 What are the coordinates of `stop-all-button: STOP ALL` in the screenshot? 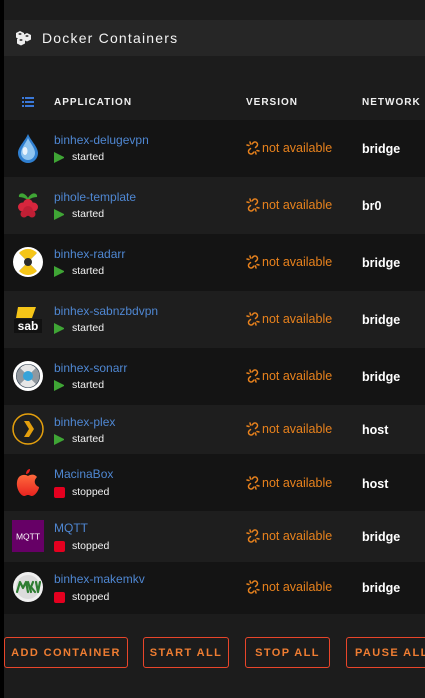 It's located at (287, 652).